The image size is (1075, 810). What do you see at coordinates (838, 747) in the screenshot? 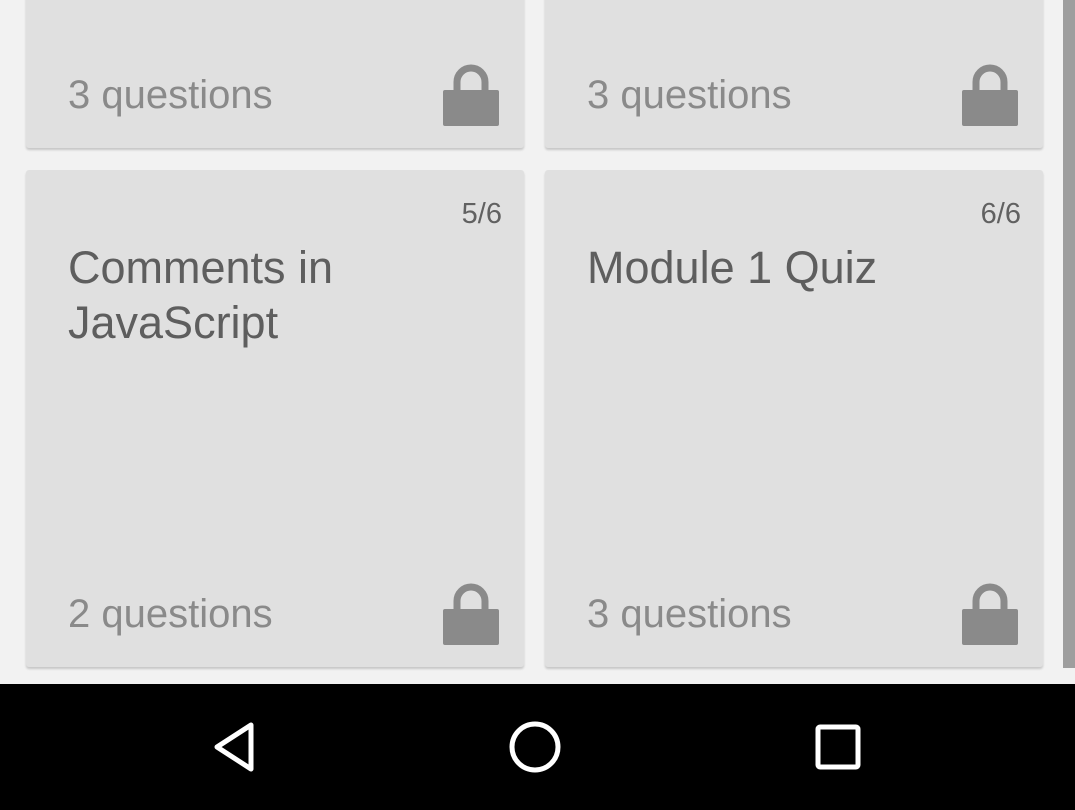
I see `recents-icon` at bounding box center [838, 747].